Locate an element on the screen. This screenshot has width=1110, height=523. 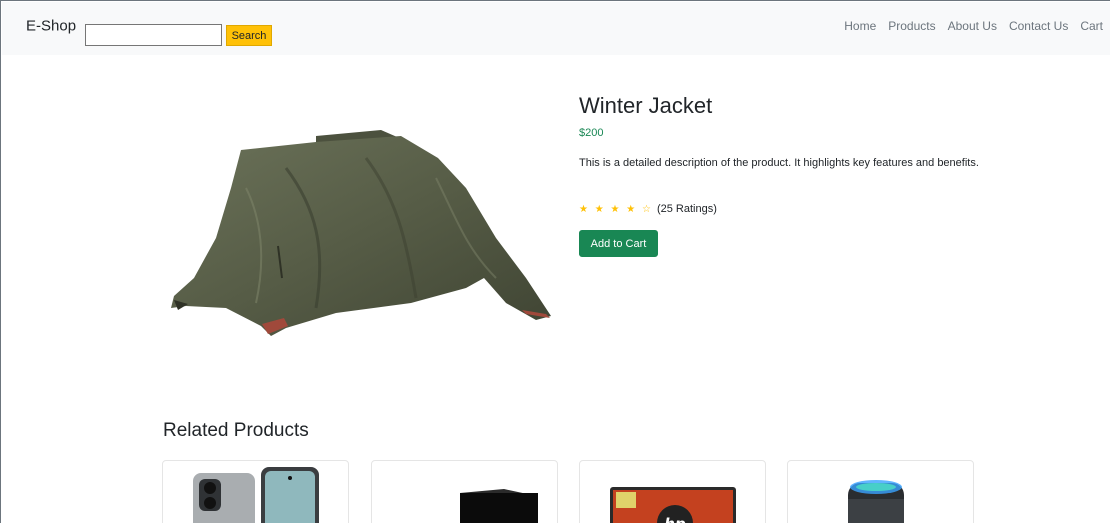
related-products-heading: Related Products is located at coordinates (236, 430).